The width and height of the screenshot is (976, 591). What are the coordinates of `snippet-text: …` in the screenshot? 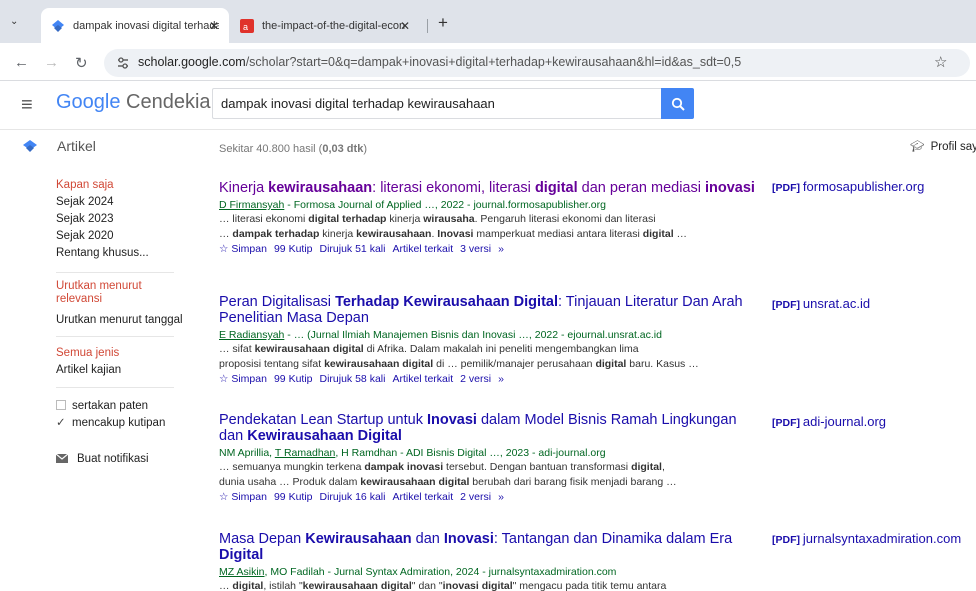 It's located at (680, 234).